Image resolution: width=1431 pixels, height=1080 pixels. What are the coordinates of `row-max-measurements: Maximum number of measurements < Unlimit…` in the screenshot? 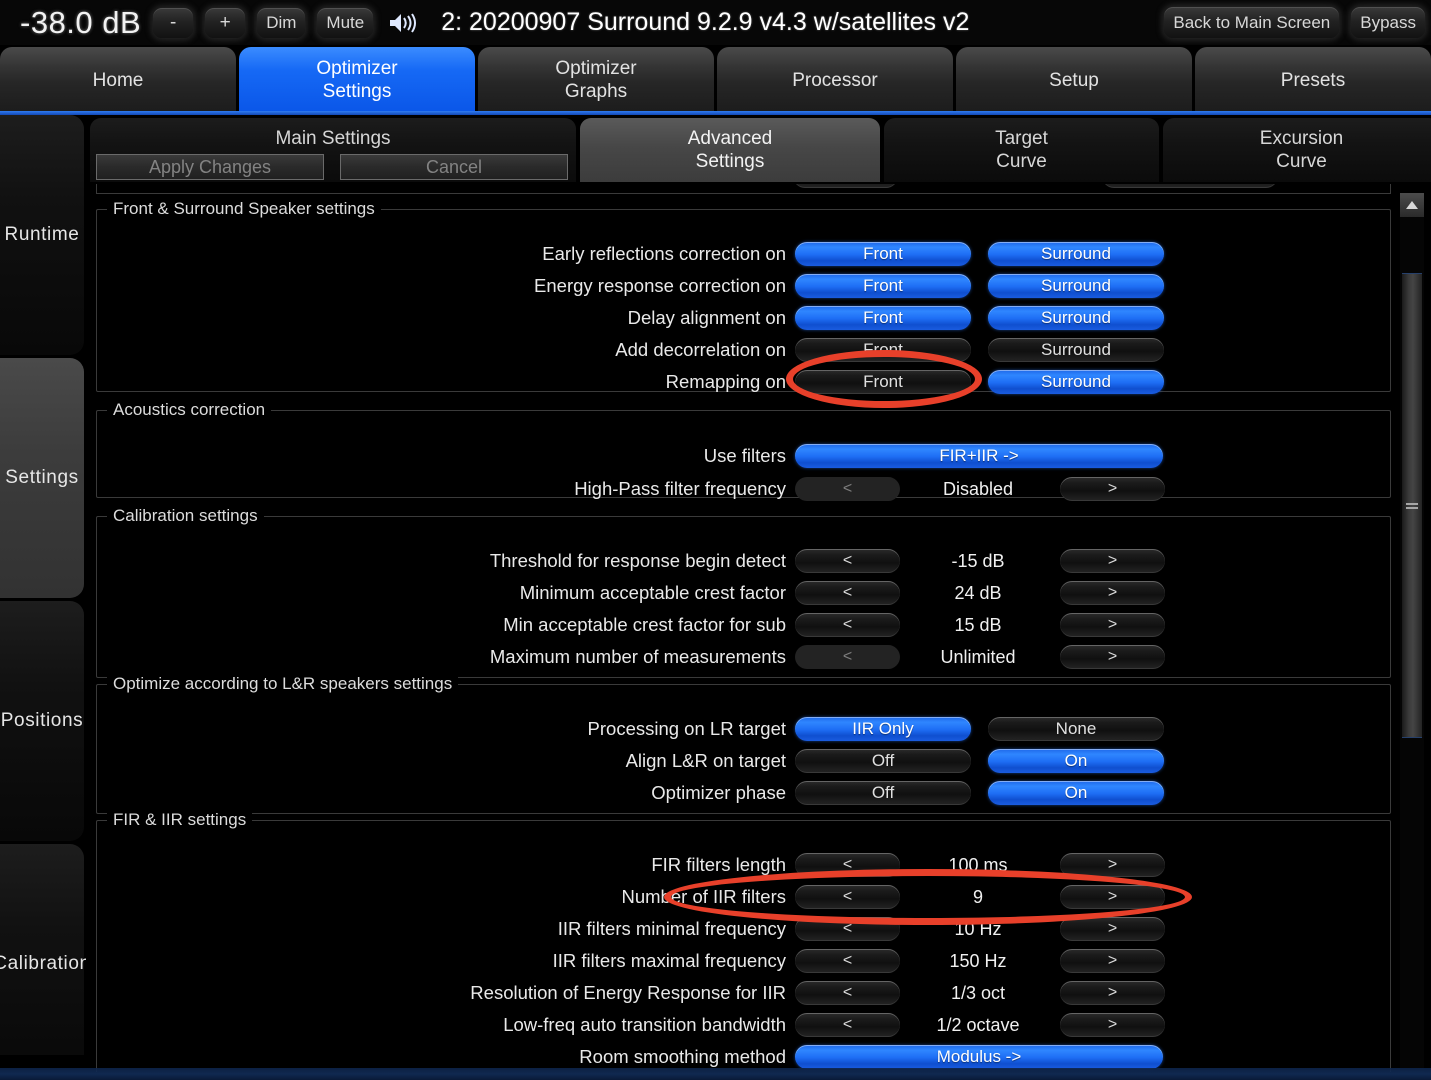 It's located at (743, 657).